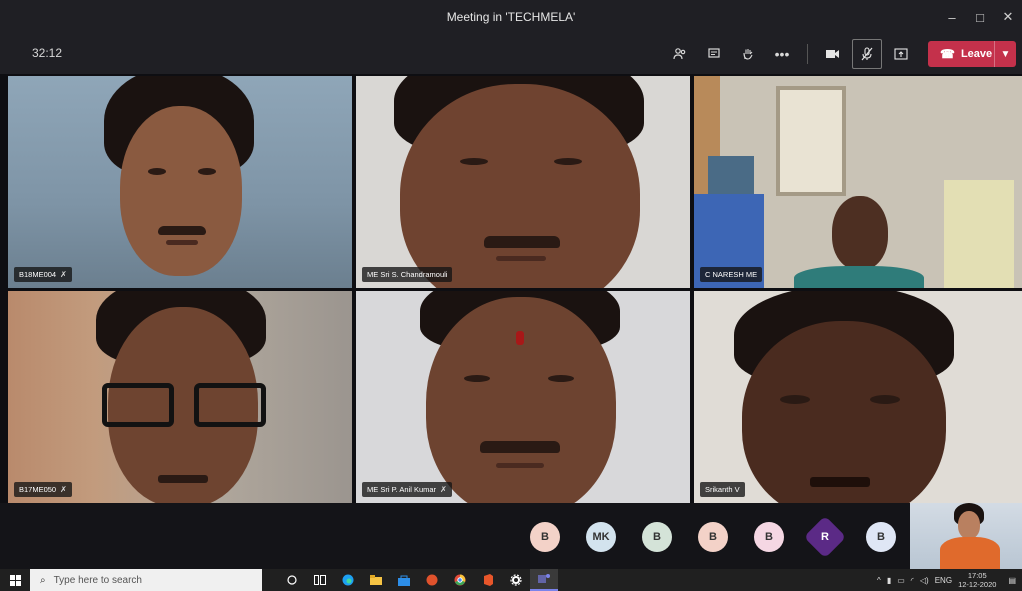  I want to click on chrome-icon, so click(460, 580).